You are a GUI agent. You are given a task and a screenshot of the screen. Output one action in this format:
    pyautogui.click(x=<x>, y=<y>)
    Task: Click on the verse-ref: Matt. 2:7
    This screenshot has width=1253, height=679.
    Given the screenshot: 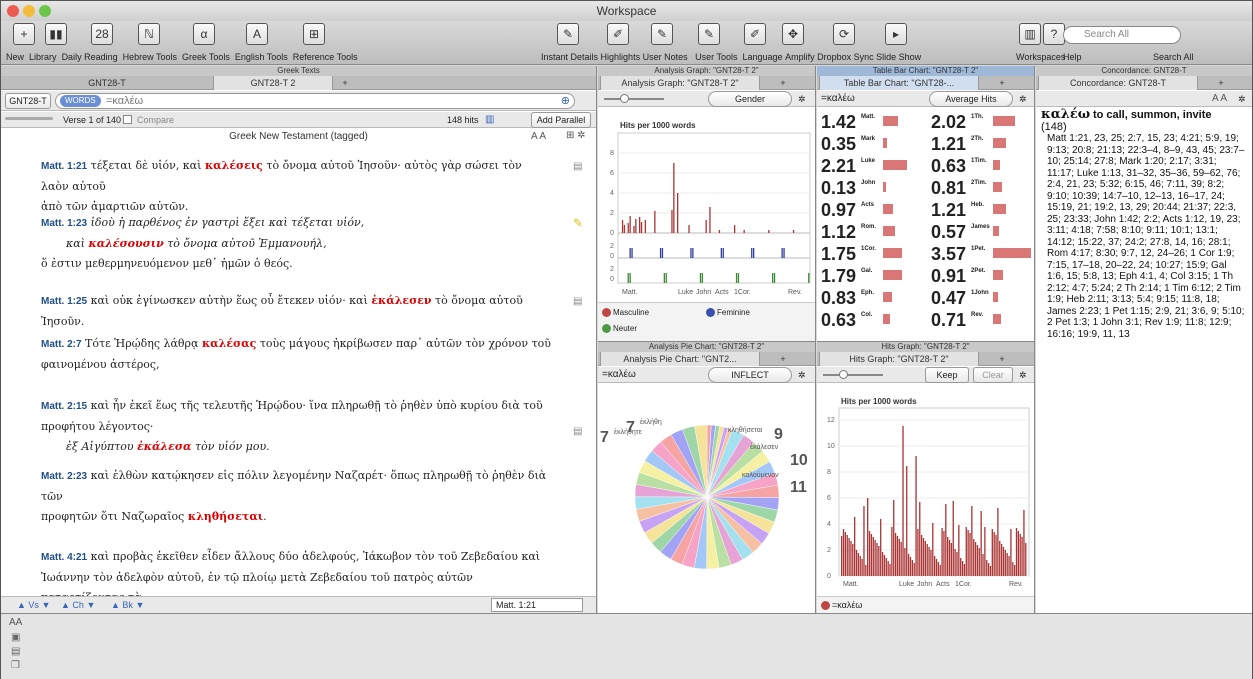 What is the action you would take?
    pyautogui.click(x=61, y=344)
    